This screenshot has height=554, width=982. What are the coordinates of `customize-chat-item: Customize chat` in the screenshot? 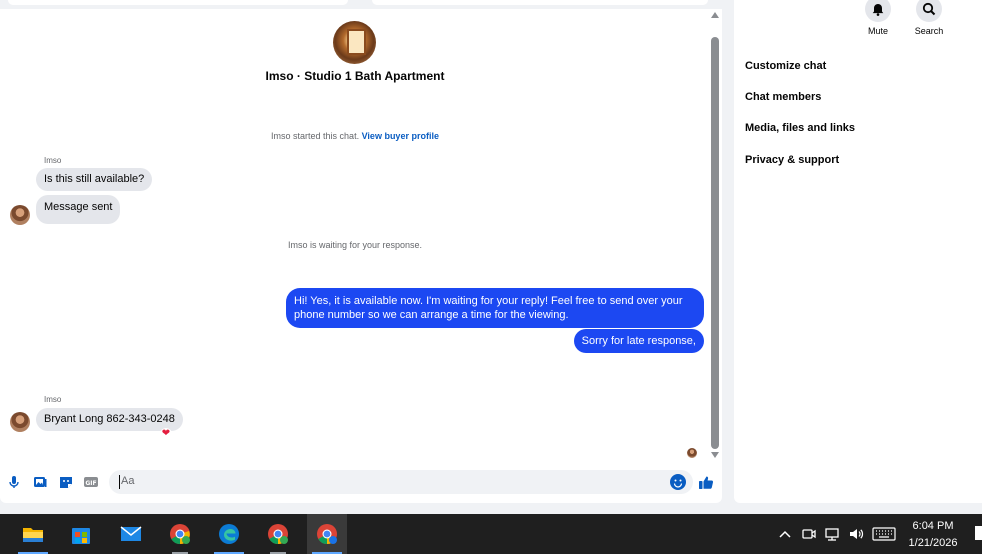 It's located at (785, 66).